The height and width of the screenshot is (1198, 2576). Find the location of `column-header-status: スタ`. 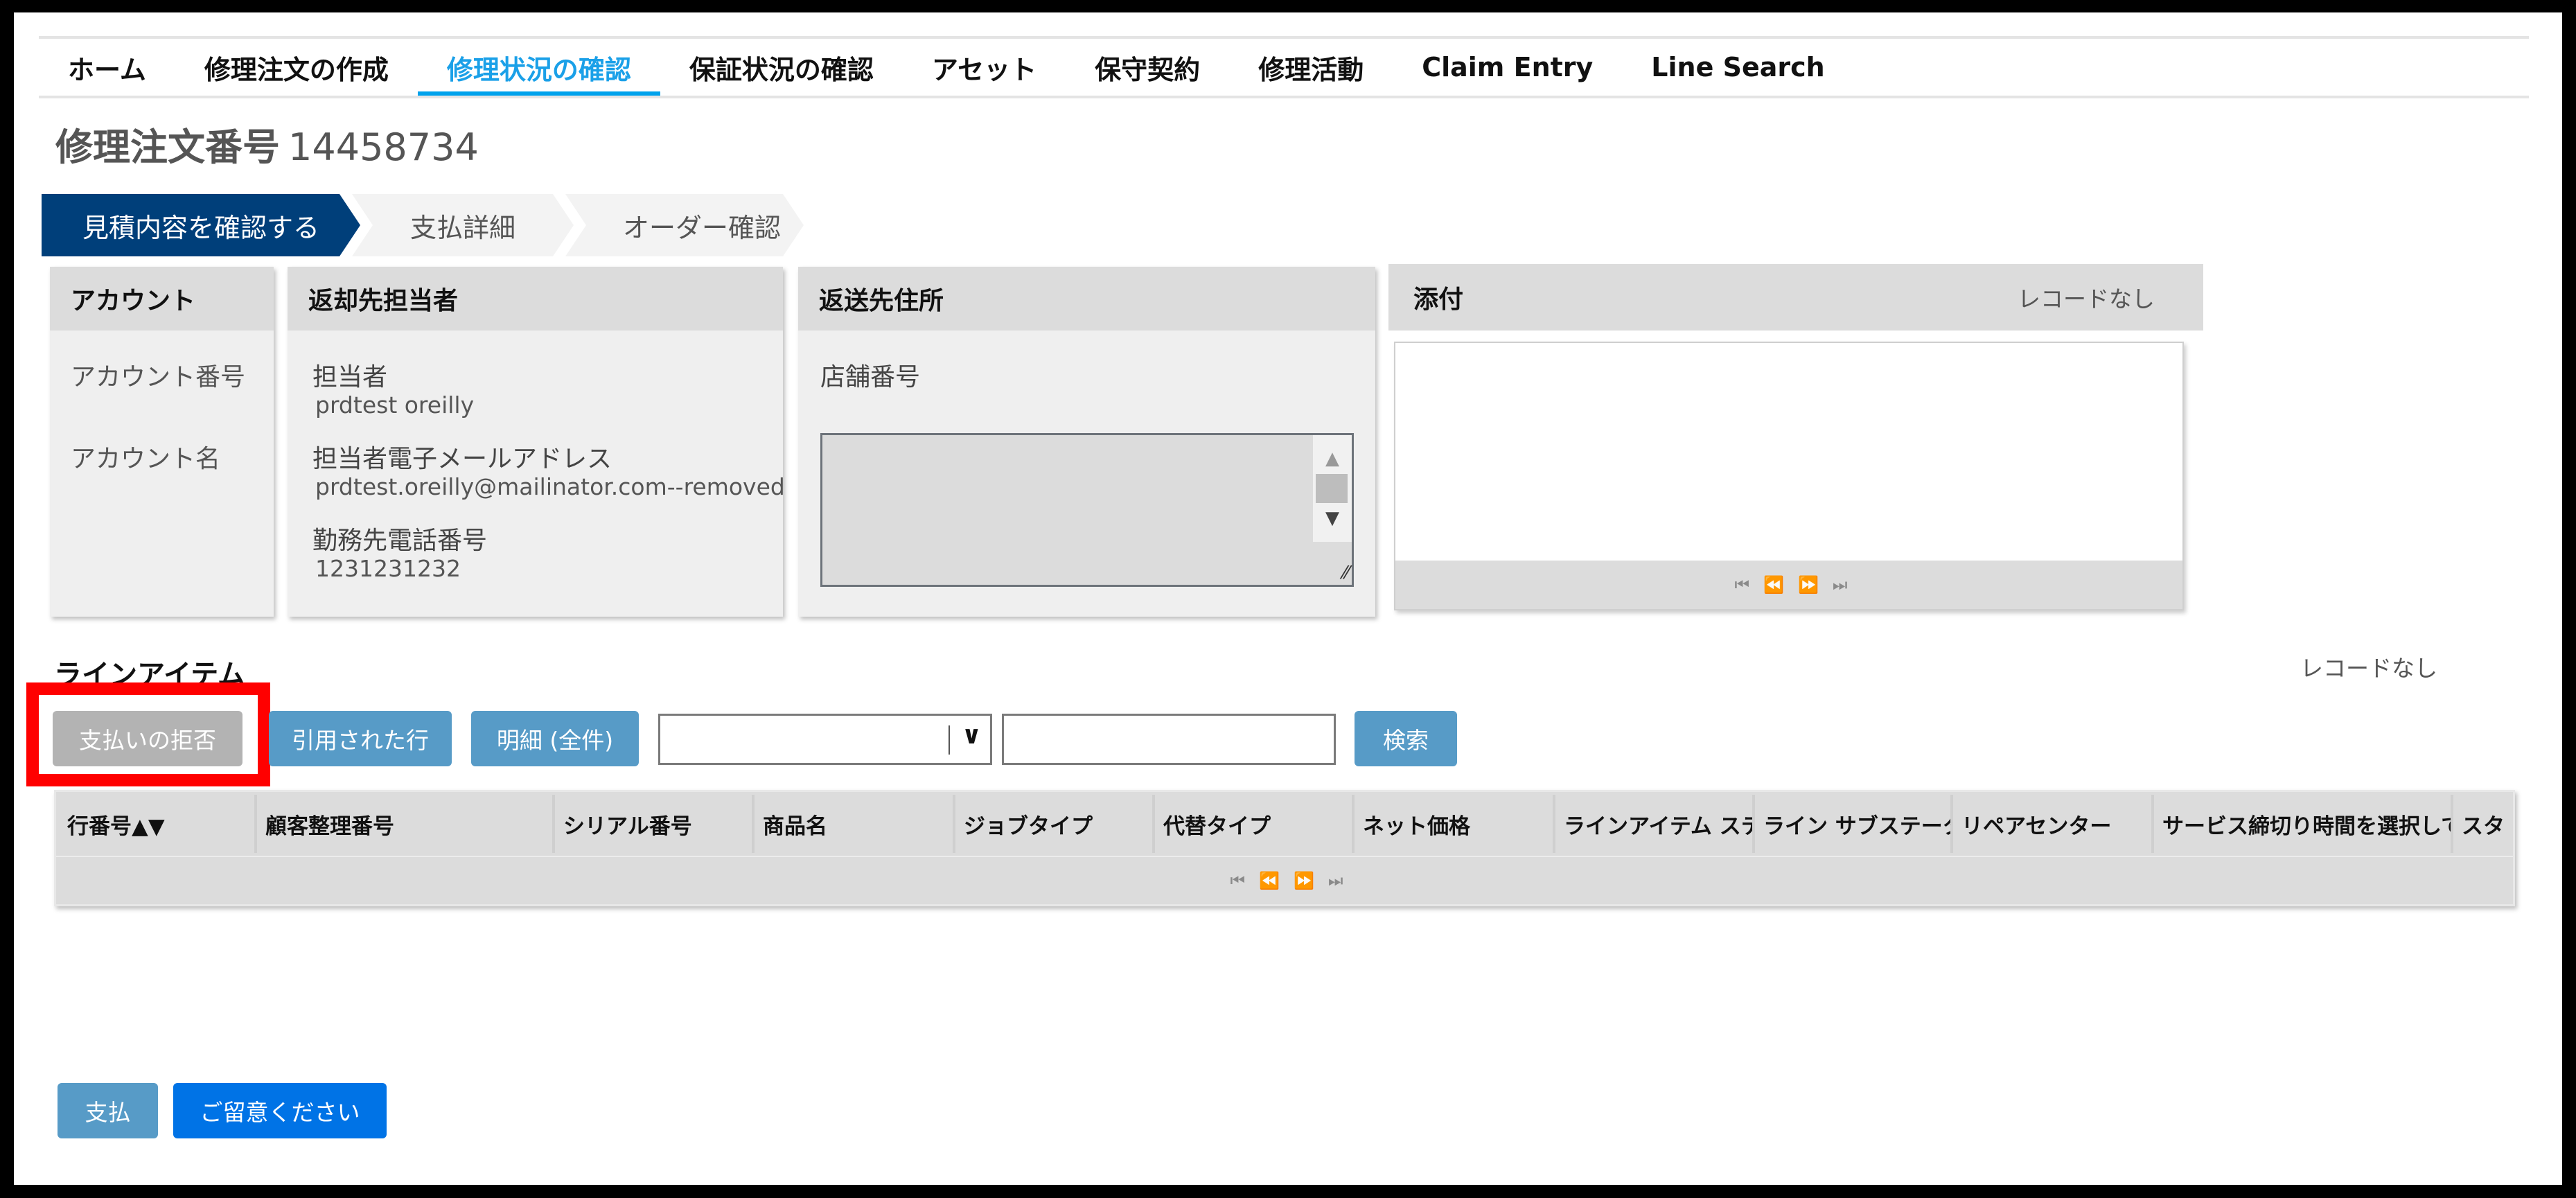

column-header-status: スタ is located at coordinates (2483, 824).